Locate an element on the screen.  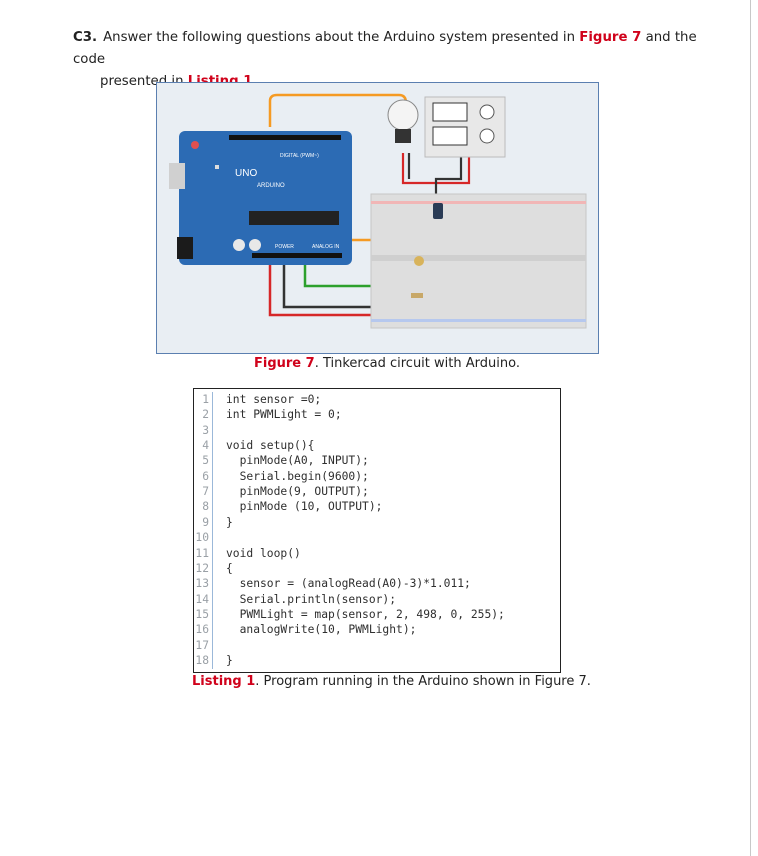
line-number: 14 is located at coordinates (202, 599).